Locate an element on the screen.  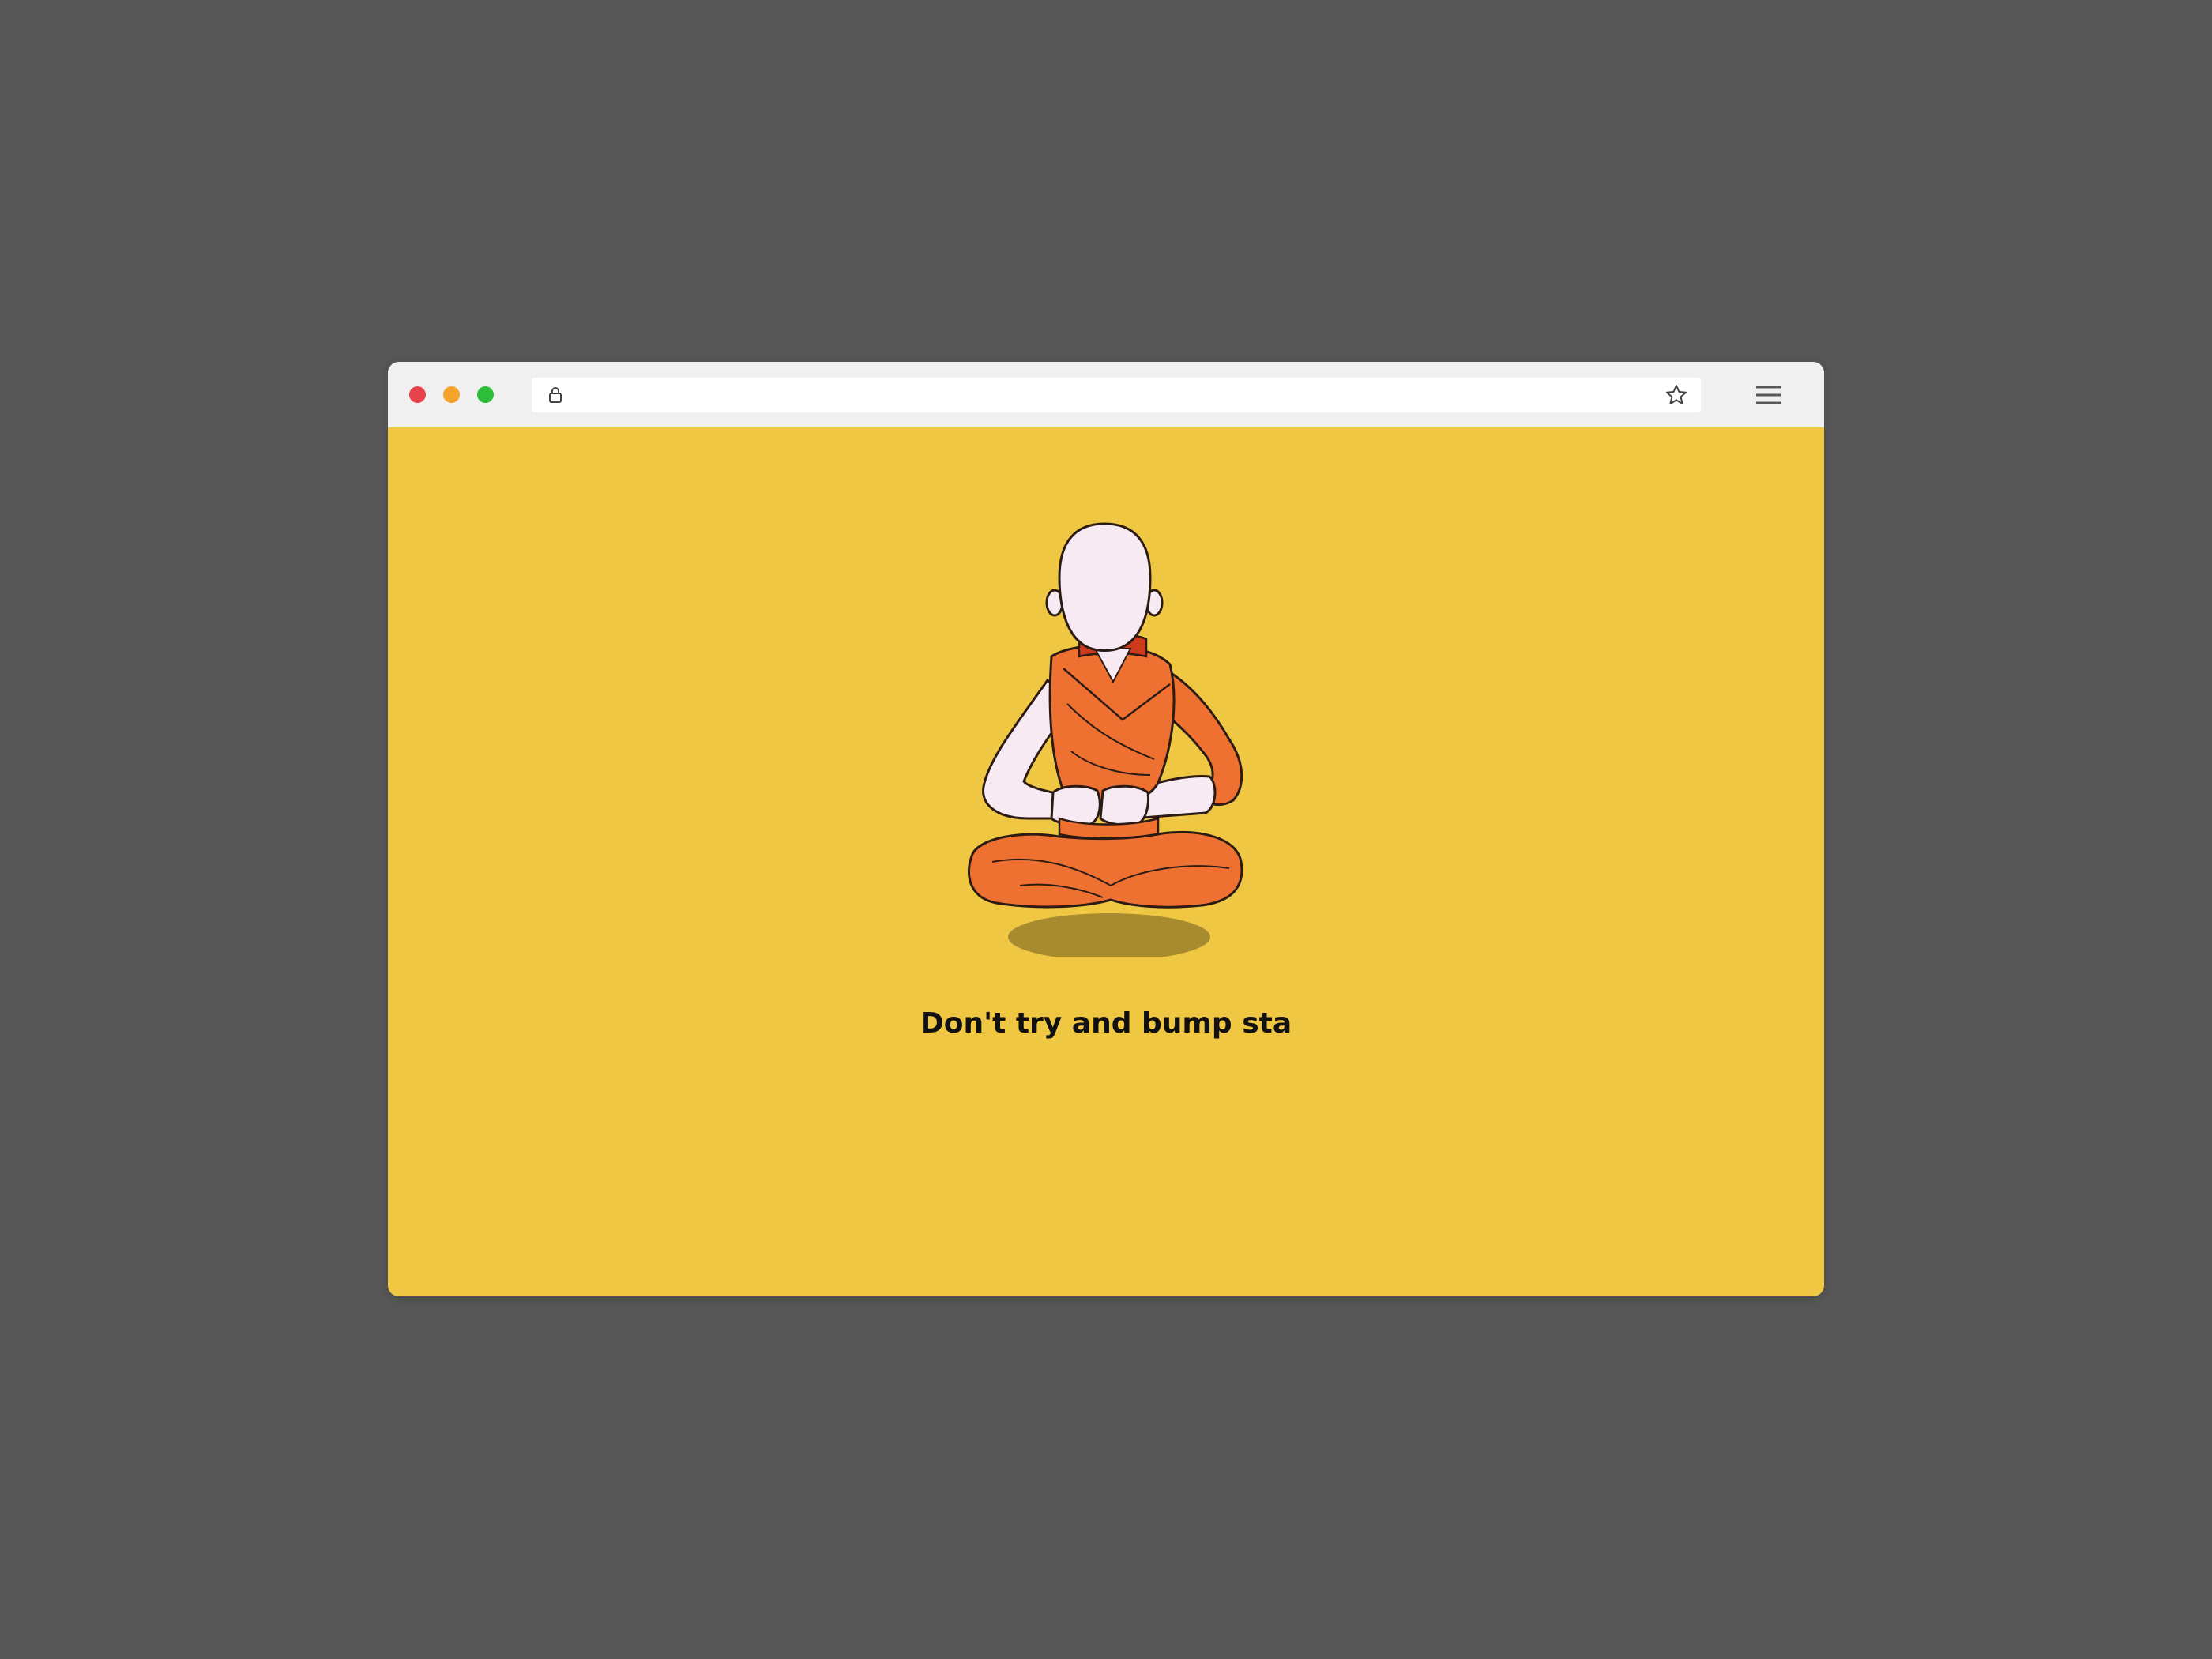
monk-right-hand is located at coordinates (1124, 805).